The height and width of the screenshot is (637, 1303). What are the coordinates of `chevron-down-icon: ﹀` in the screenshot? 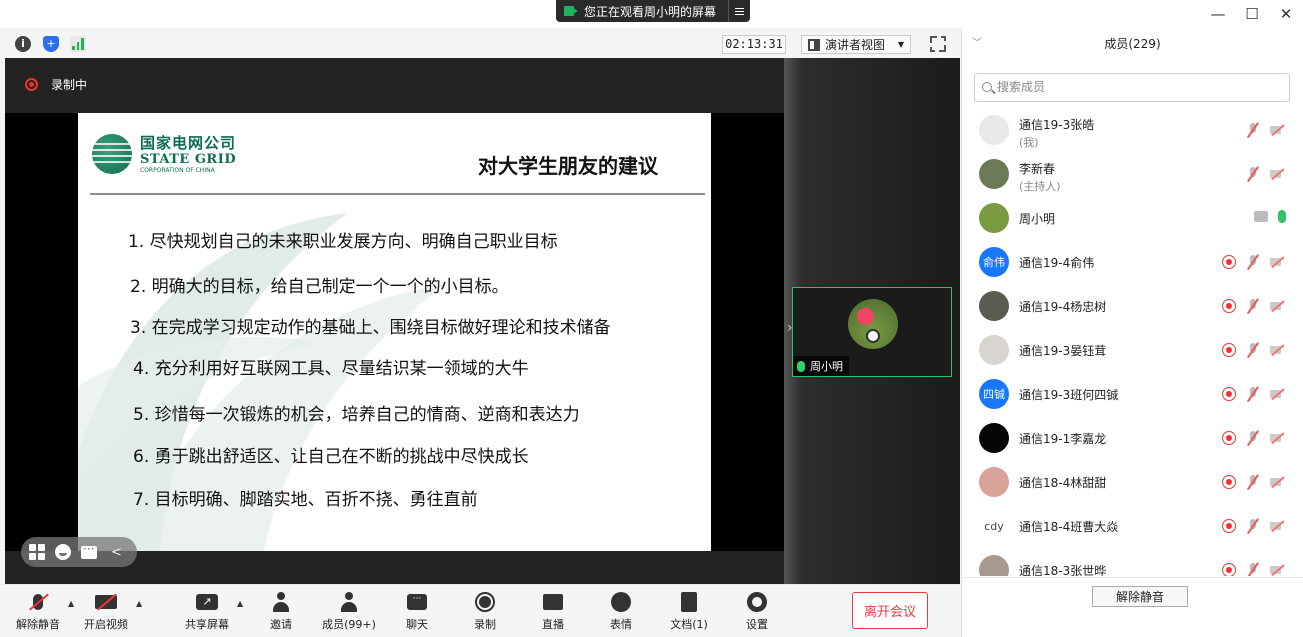 It's located at (977, 44).